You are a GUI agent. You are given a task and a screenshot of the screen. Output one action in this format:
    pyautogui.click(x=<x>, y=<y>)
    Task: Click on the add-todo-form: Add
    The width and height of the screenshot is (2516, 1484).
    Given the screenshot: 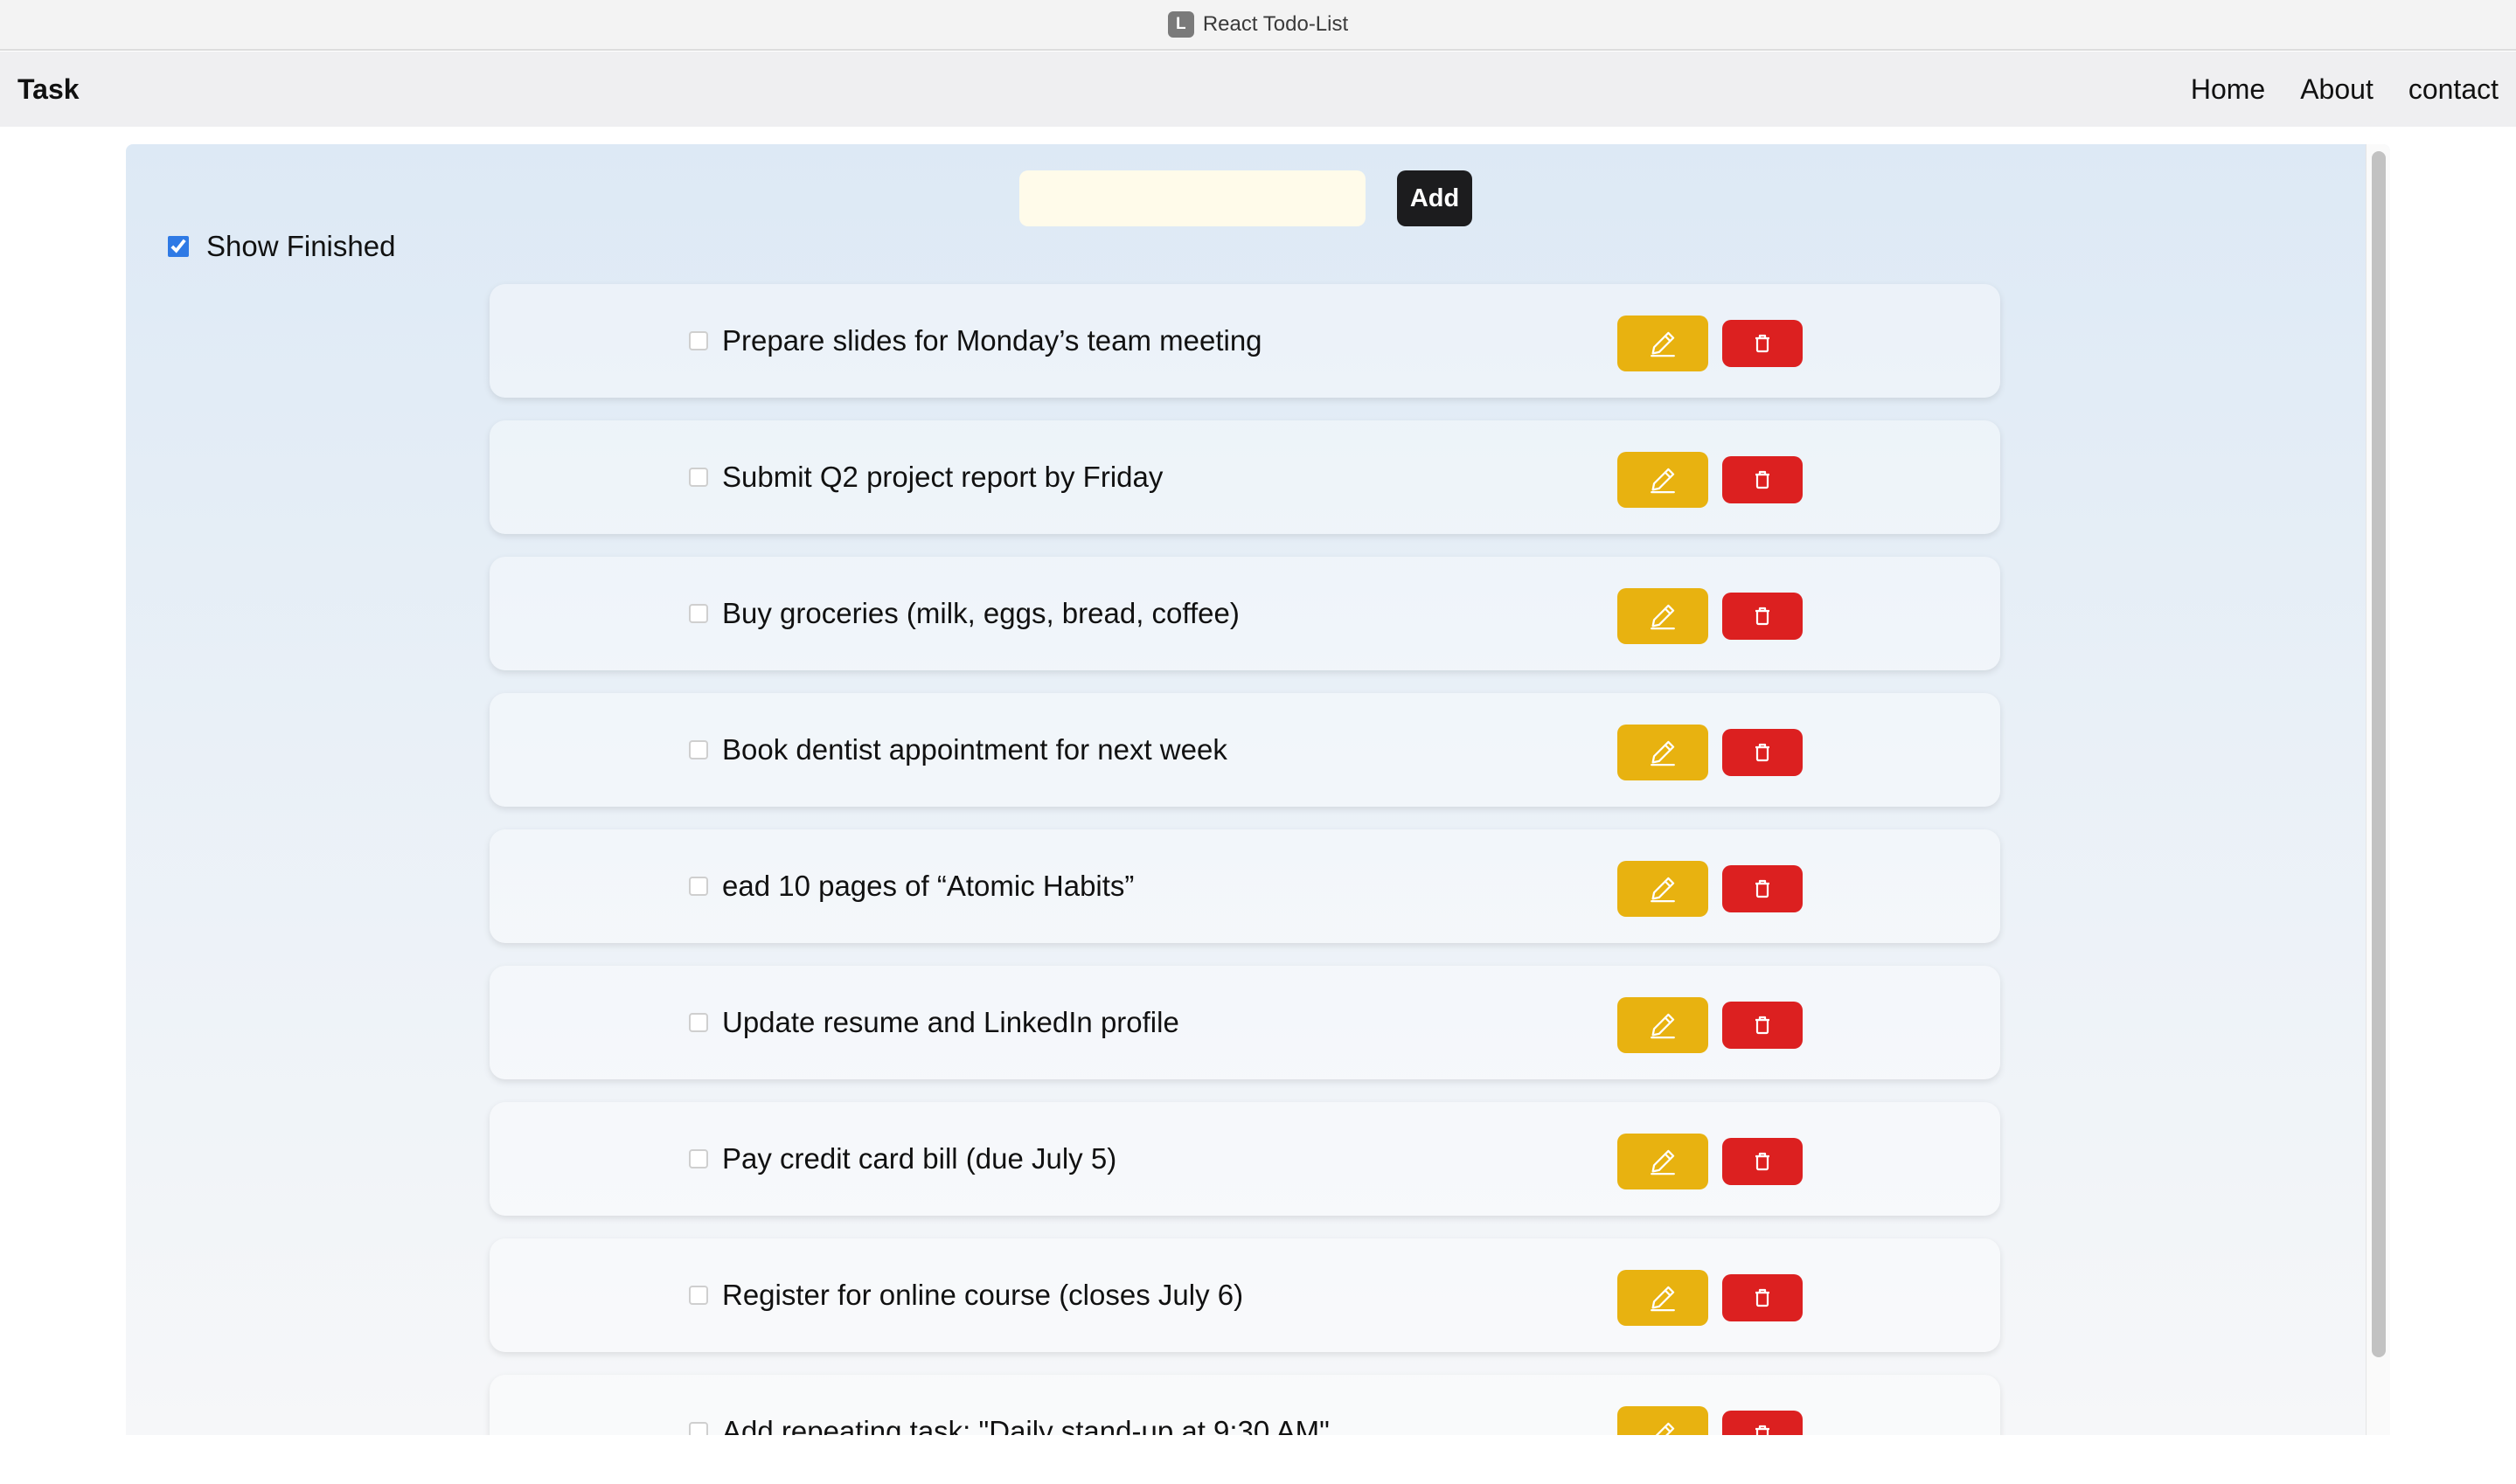 What is the action you would take?
    pyautogui.click(x=1245, y=198)
    